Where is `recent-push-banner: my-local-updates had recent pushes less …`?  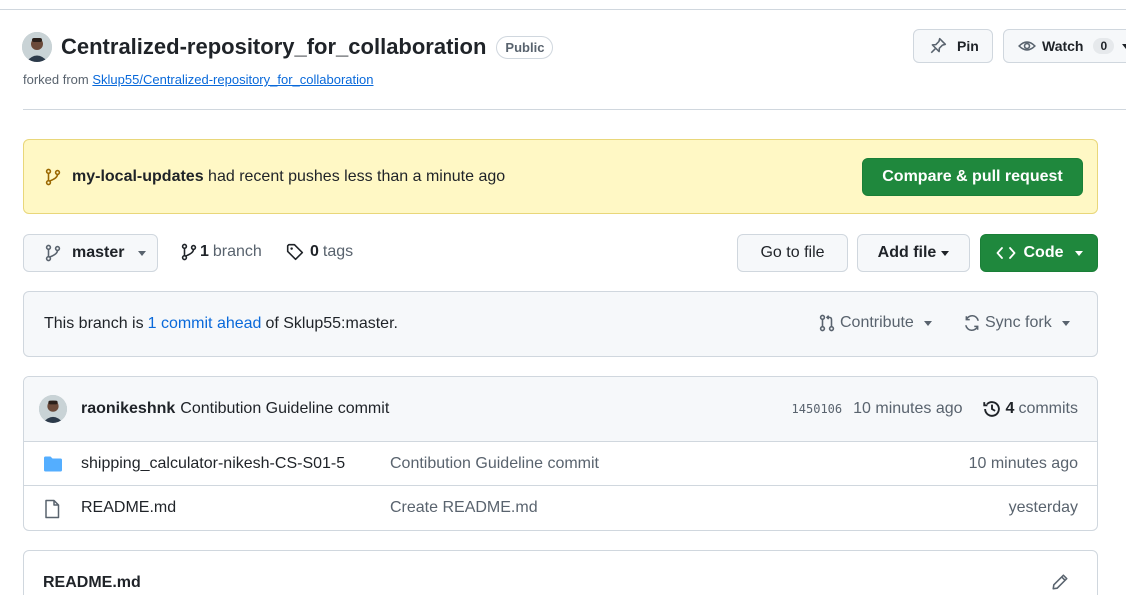
recent-push-banner: my-local-updates had recent pushes less … is located at coordinates (560, 176).